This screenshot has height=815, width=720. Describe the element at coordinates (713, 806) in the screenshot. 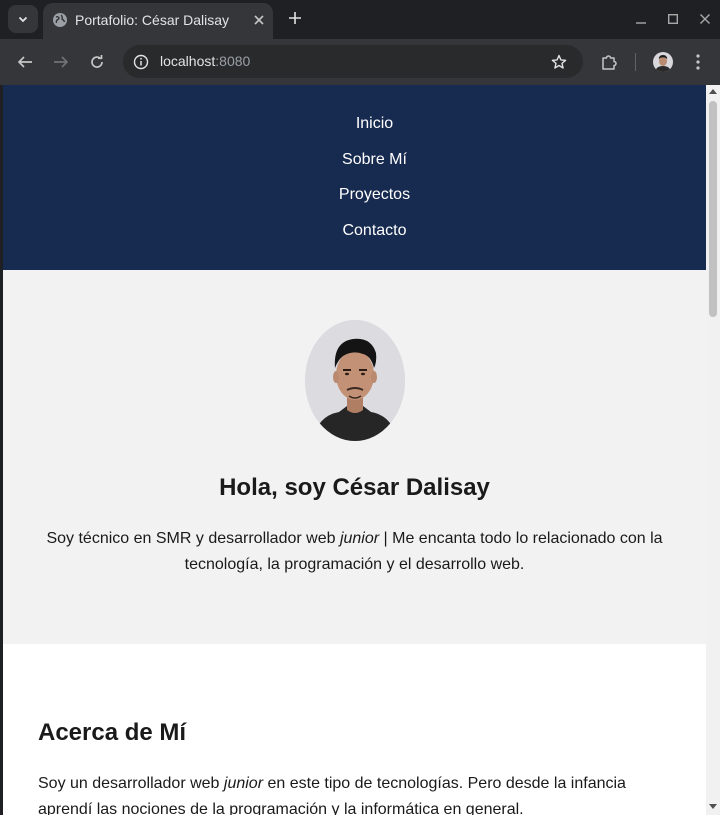

I see `scroll-down-arrow` at that location.